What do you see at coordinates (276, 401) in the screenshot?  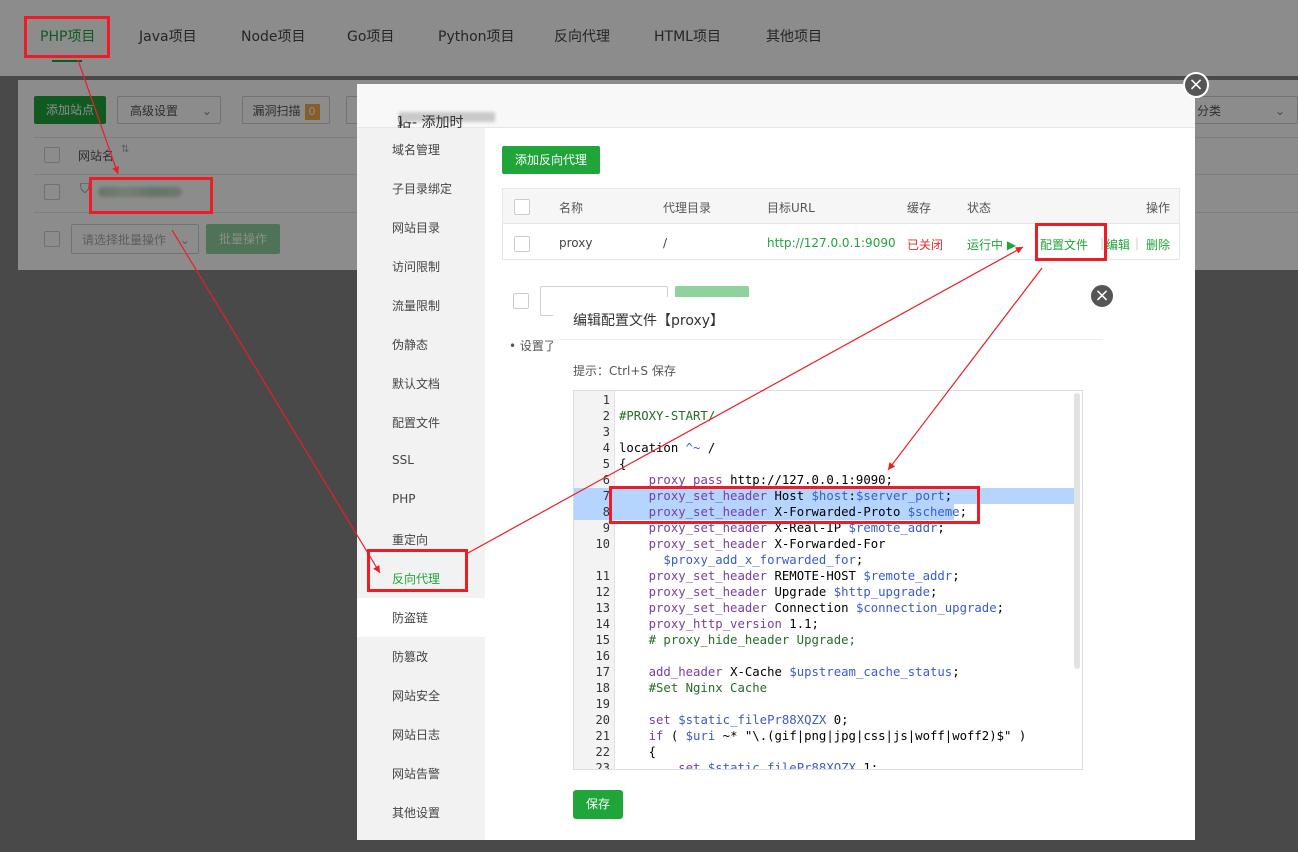 I see `arrow-site-to-menu` at bounding box center [276, 401].